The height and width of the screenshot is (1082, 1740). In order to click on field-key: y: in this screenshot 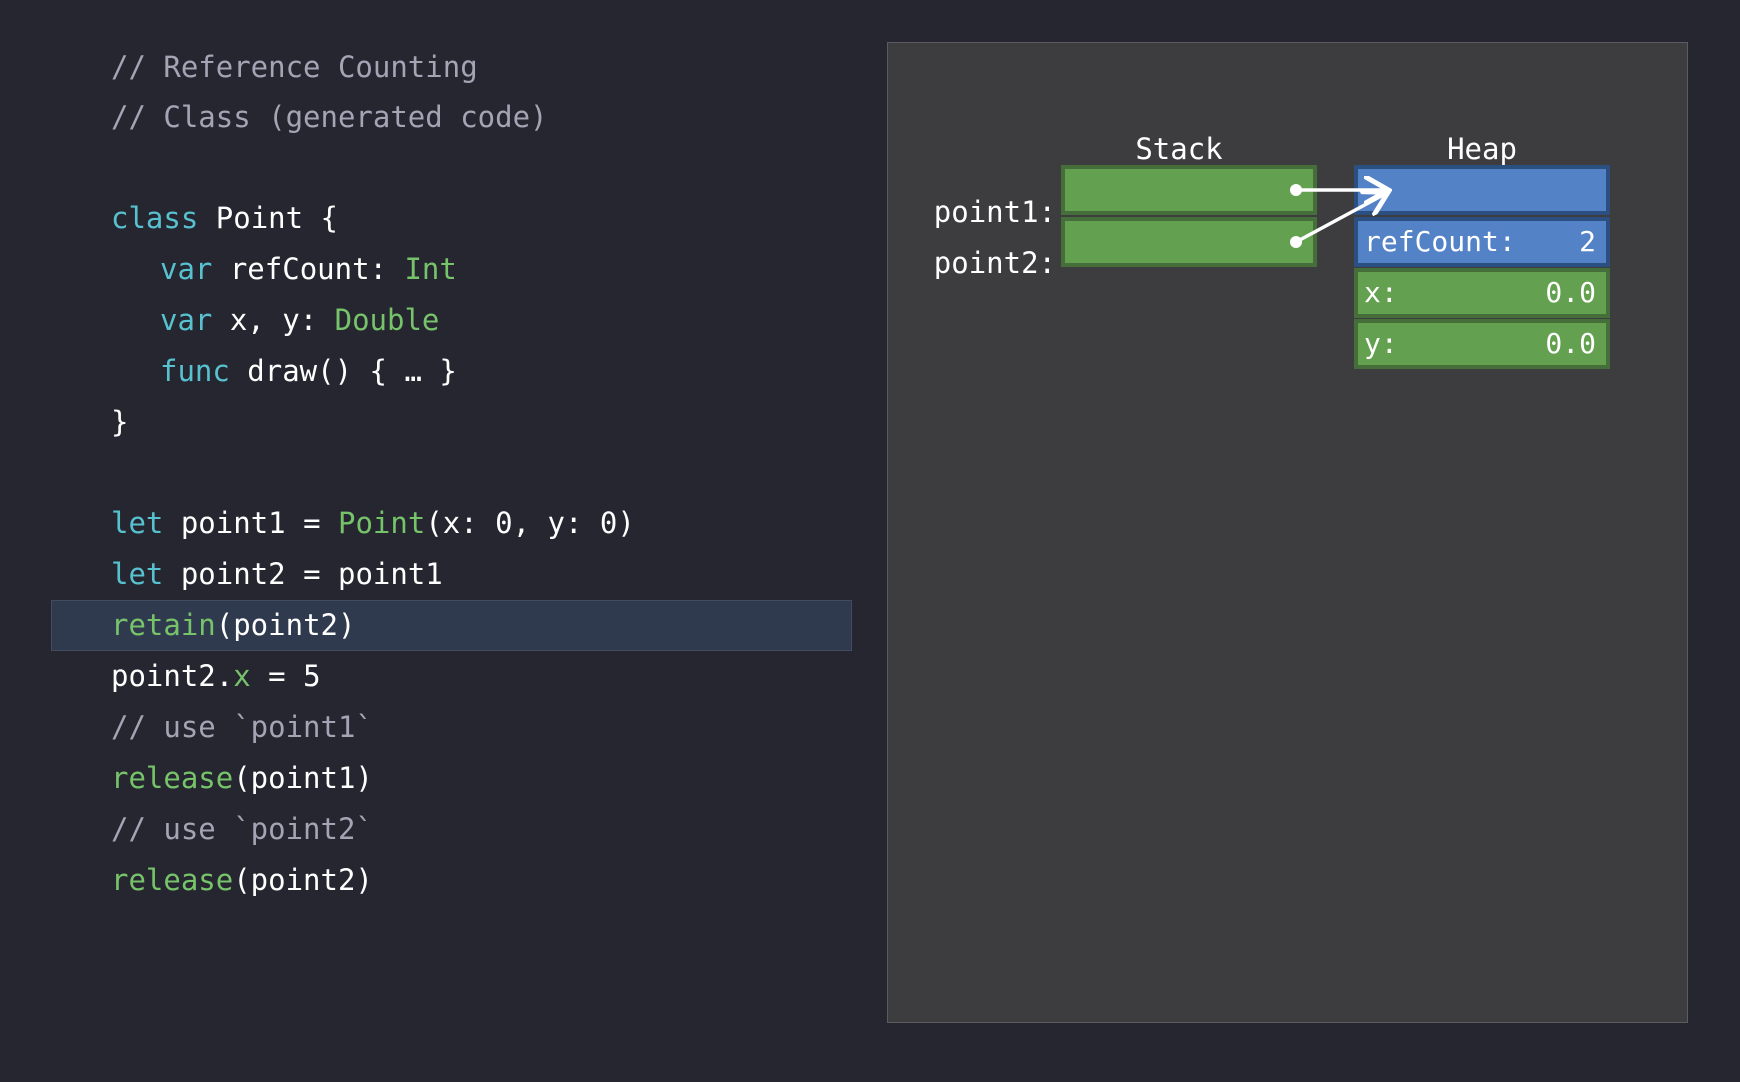, I will do `click(1381, 343)`.